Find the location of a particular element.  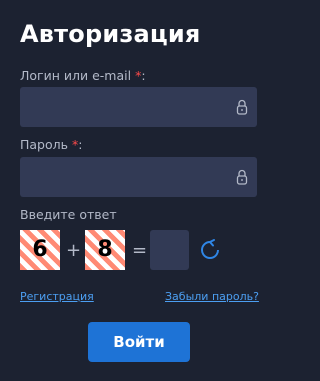

login-field-label: Логин или e-mail *: is located at coordinates (83, 76).